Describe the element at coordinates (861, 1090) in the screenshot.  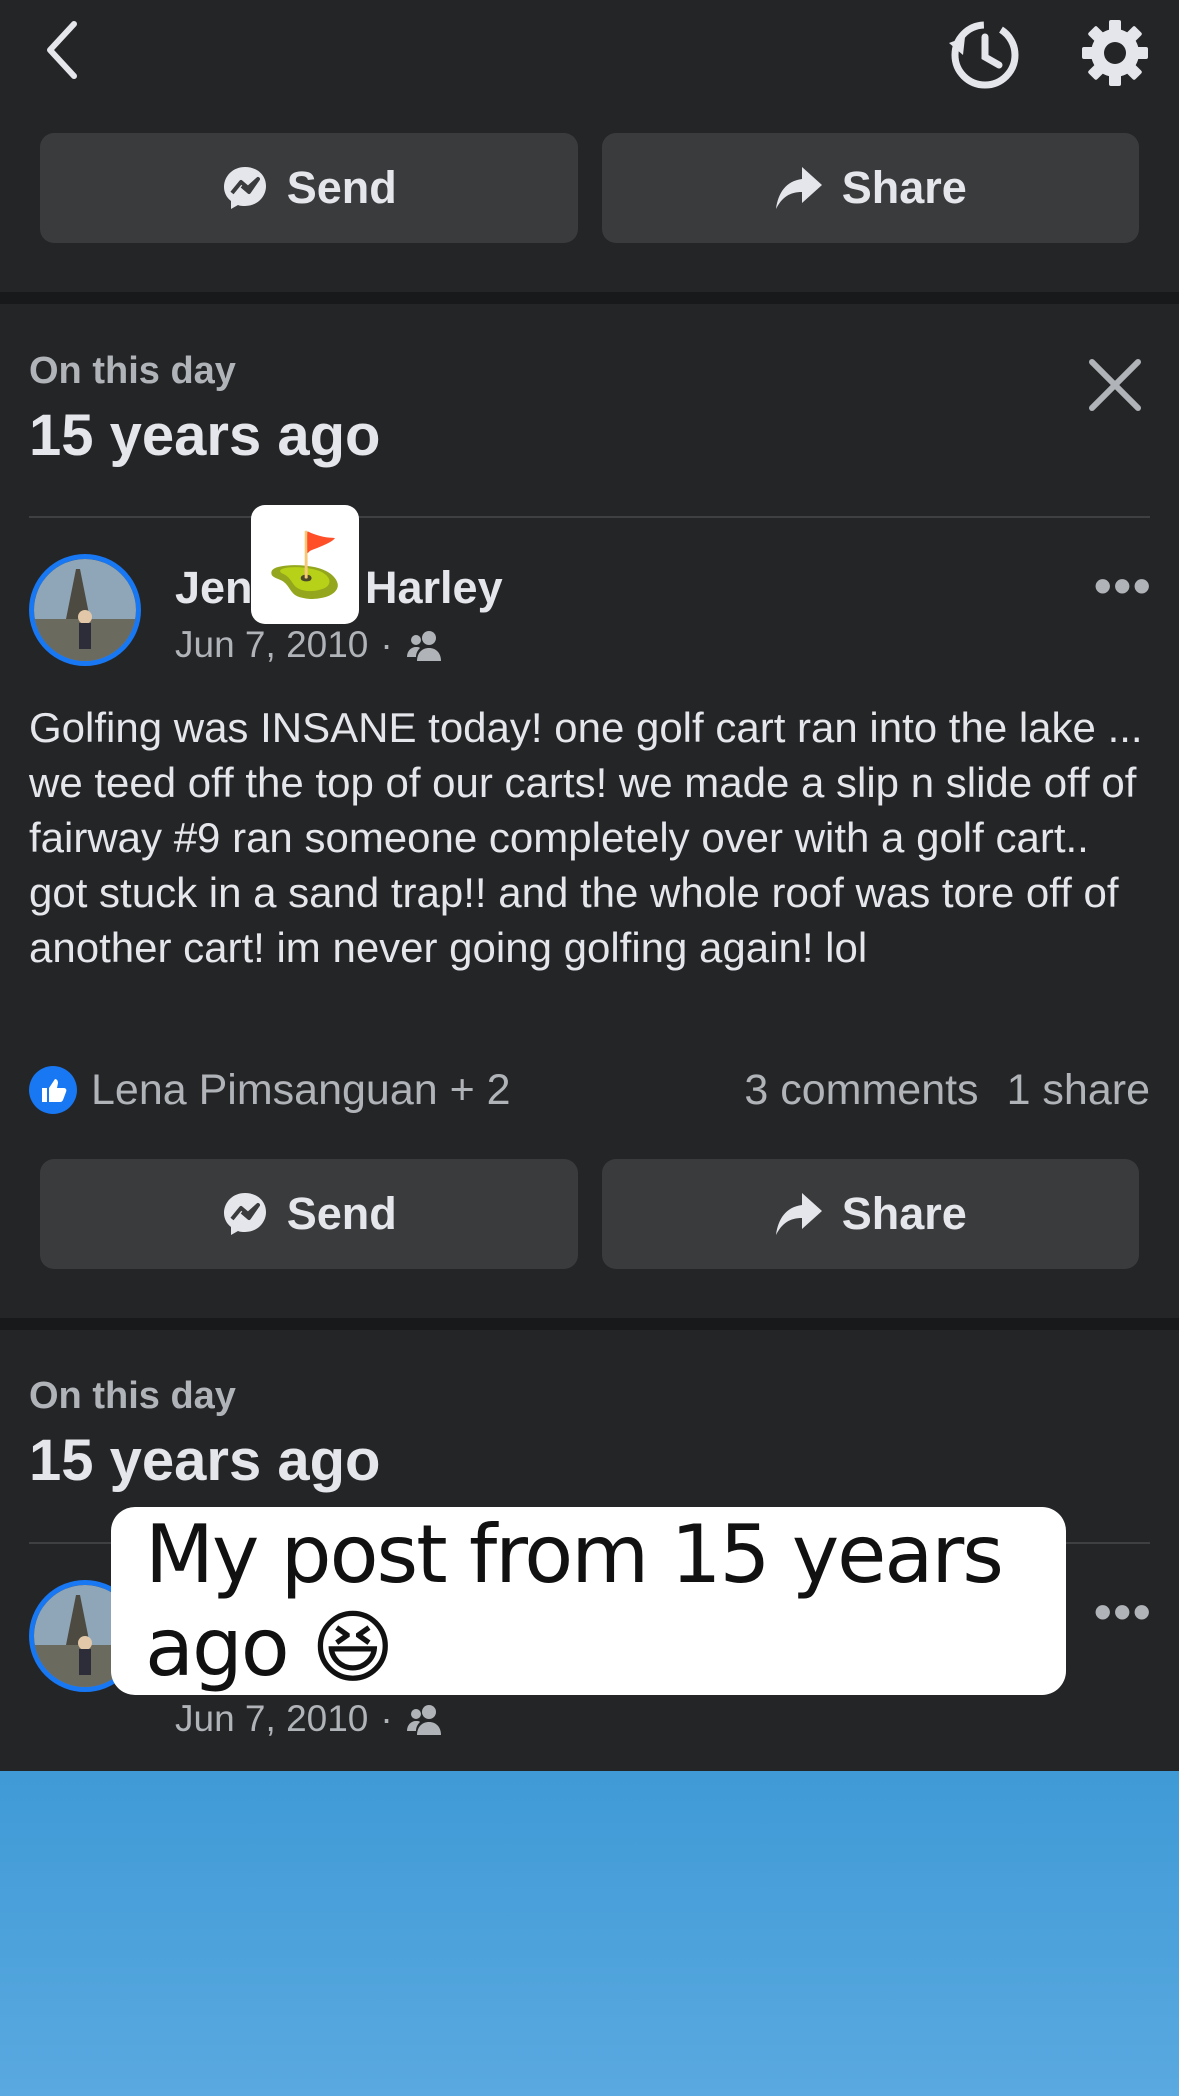
I see `comments-count: 3 comments` at that location.